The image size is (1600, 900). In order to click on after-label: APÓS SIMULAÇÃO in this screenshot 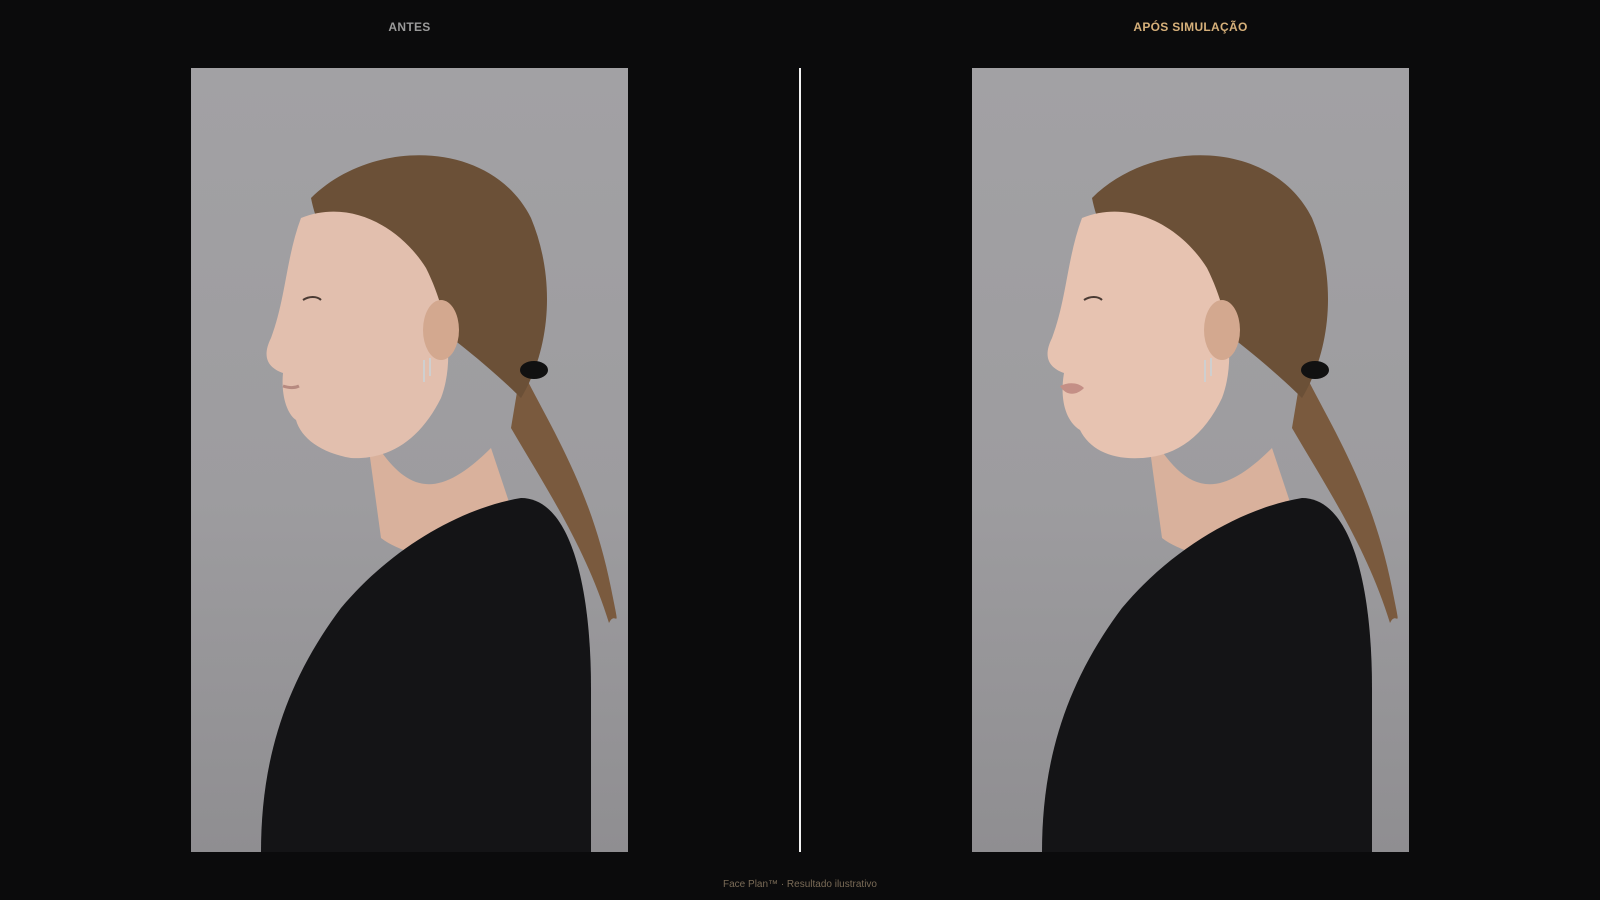, I will do `click(1190, 27)`.